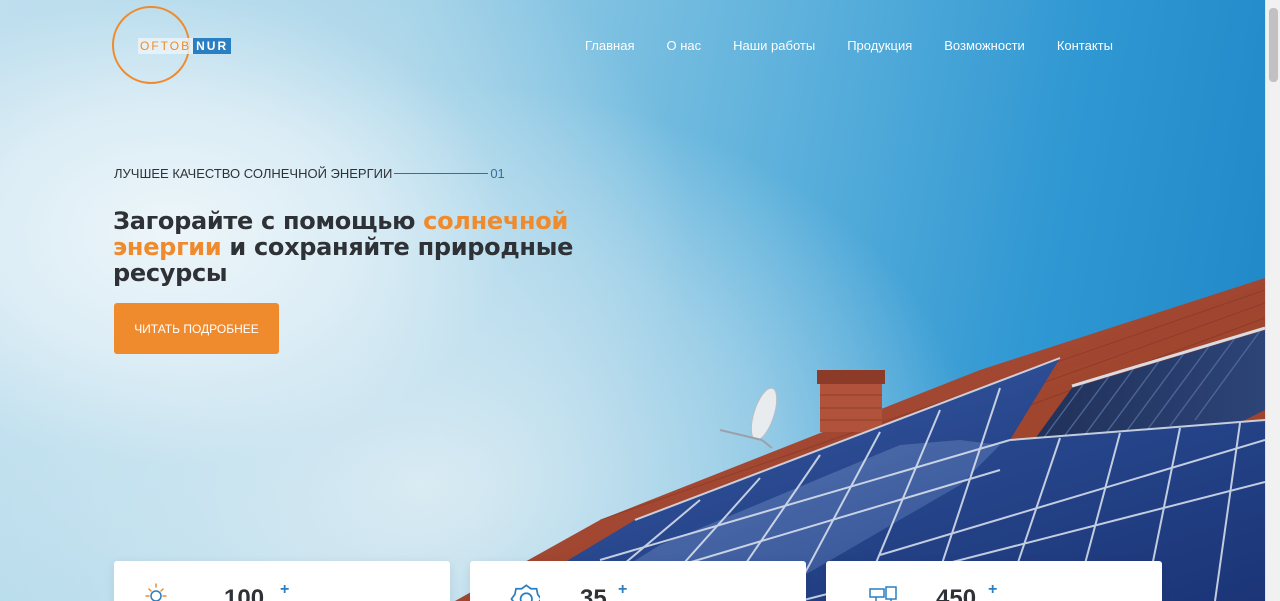 This screenshot has height=601, width=1280. What do you see at coordinates (244, 593) in the screenshot?
I see `stat-number-1: 100` at bounding box center [244, 593].